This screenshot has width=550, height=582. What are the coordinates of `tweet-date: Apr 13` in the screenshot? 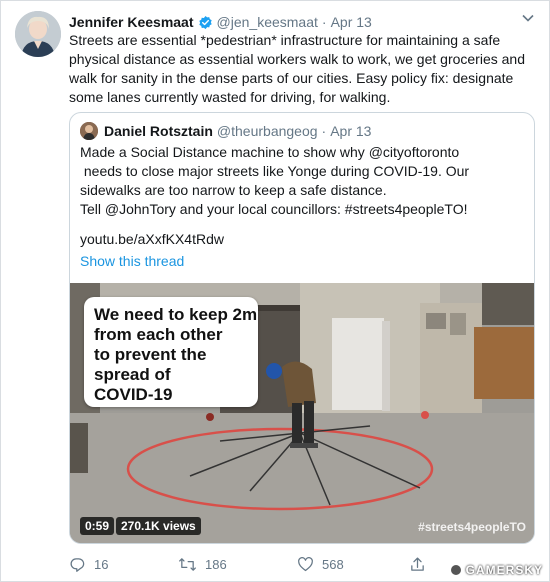 It's located at (351, 22).